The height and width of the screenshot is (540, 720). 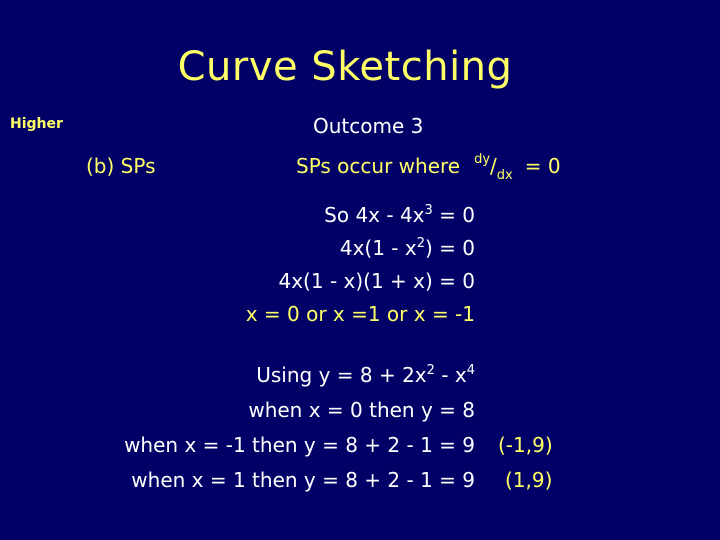 I want to click on working-line-1: So 4x - 4x3 = 0, so click(x=399, y=215).